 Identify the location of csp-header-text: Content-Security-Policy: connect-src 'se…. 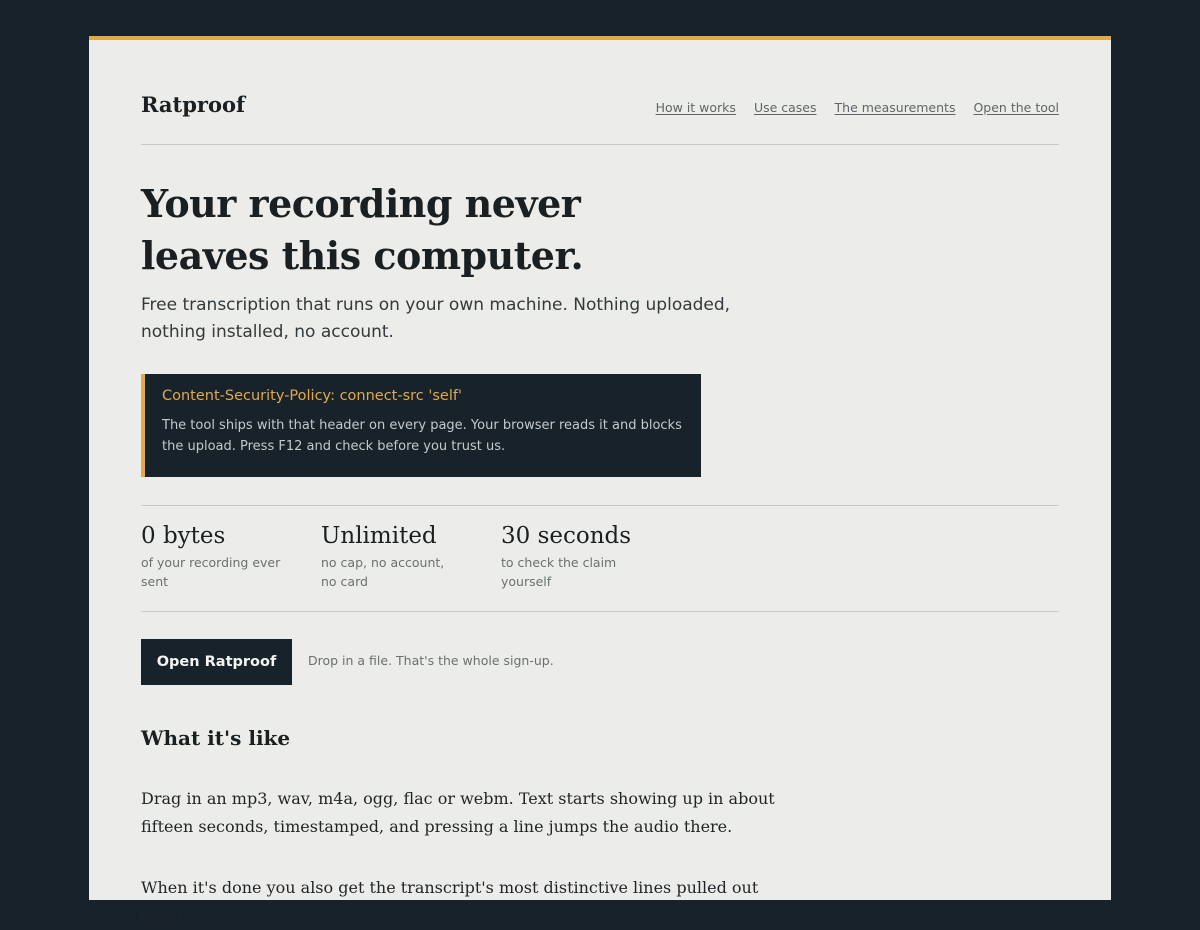
(312, 396).